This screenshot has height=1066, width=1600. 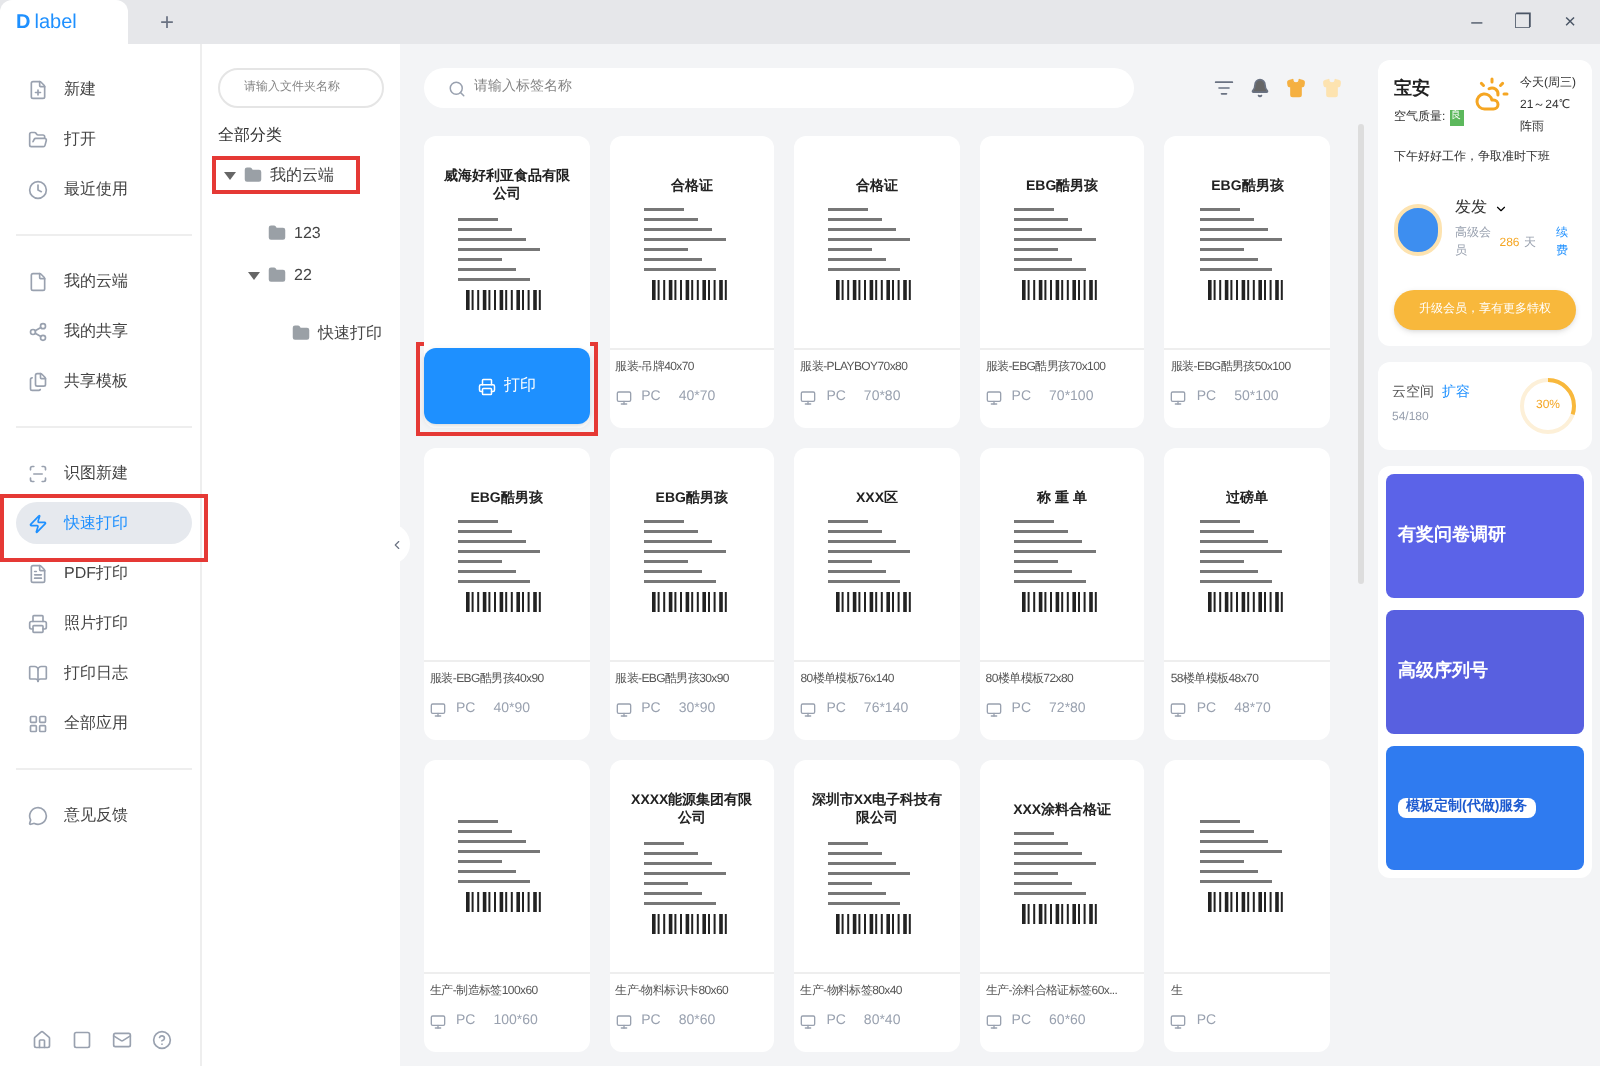 What do you see at coordinates (38, 281) in the screenshot?
I see `file-icon` at bounding box center [38, 281].